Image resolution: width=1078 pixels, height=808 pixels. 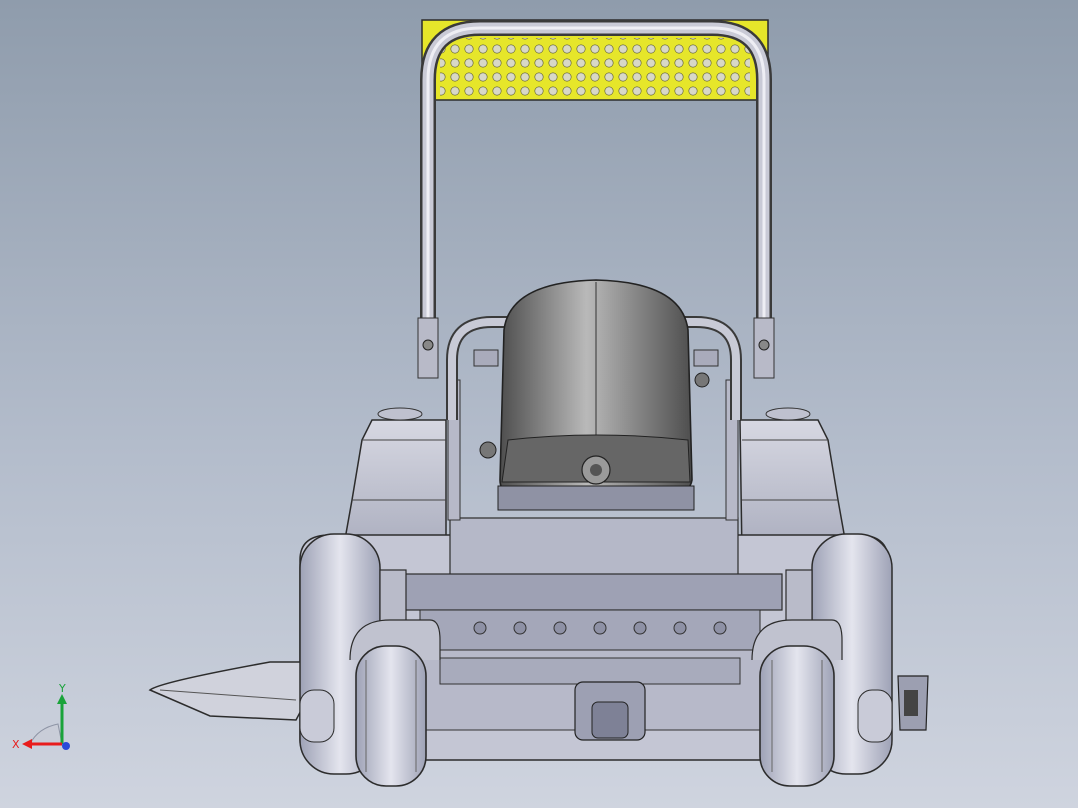 I want to click on y-axis-label: Y, so click(x=62, y=689).